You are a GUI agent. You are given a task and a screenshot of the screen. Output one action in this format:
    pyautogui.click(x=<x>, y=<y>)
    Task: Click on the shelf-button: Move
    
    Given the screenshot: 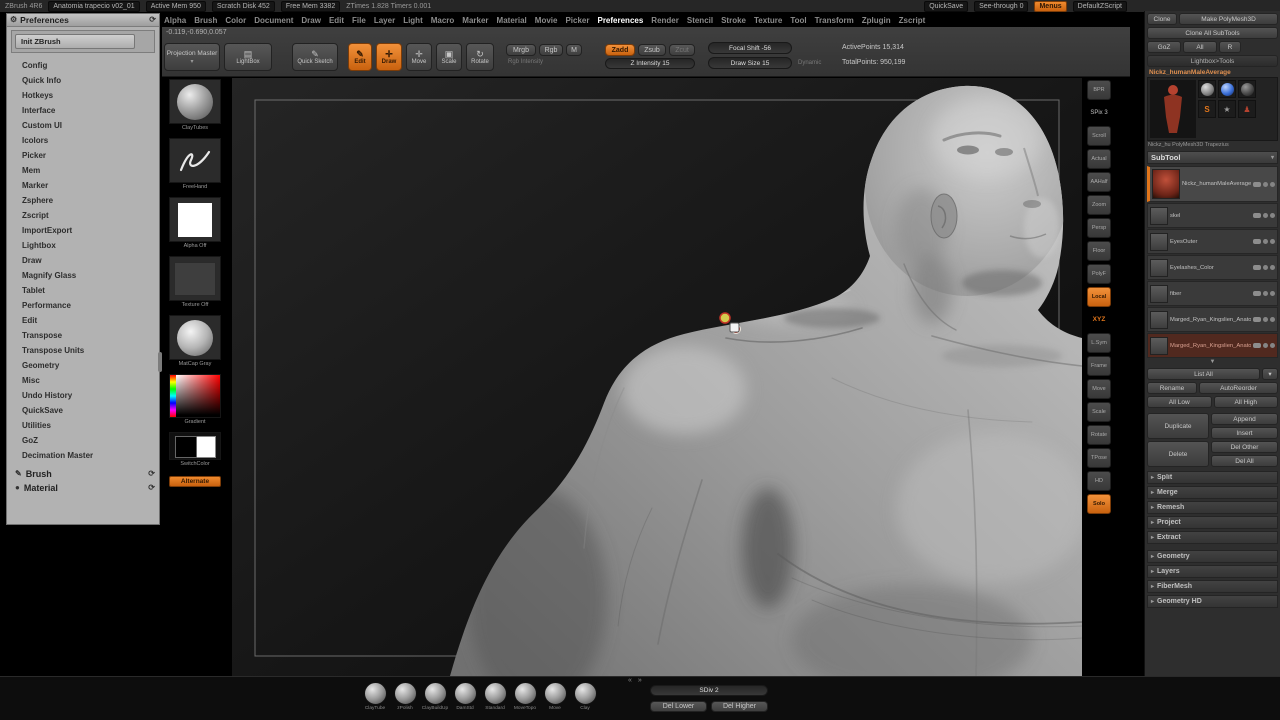 What is the action you would take?
    pyautogui.click(x=1099, y=389)
    